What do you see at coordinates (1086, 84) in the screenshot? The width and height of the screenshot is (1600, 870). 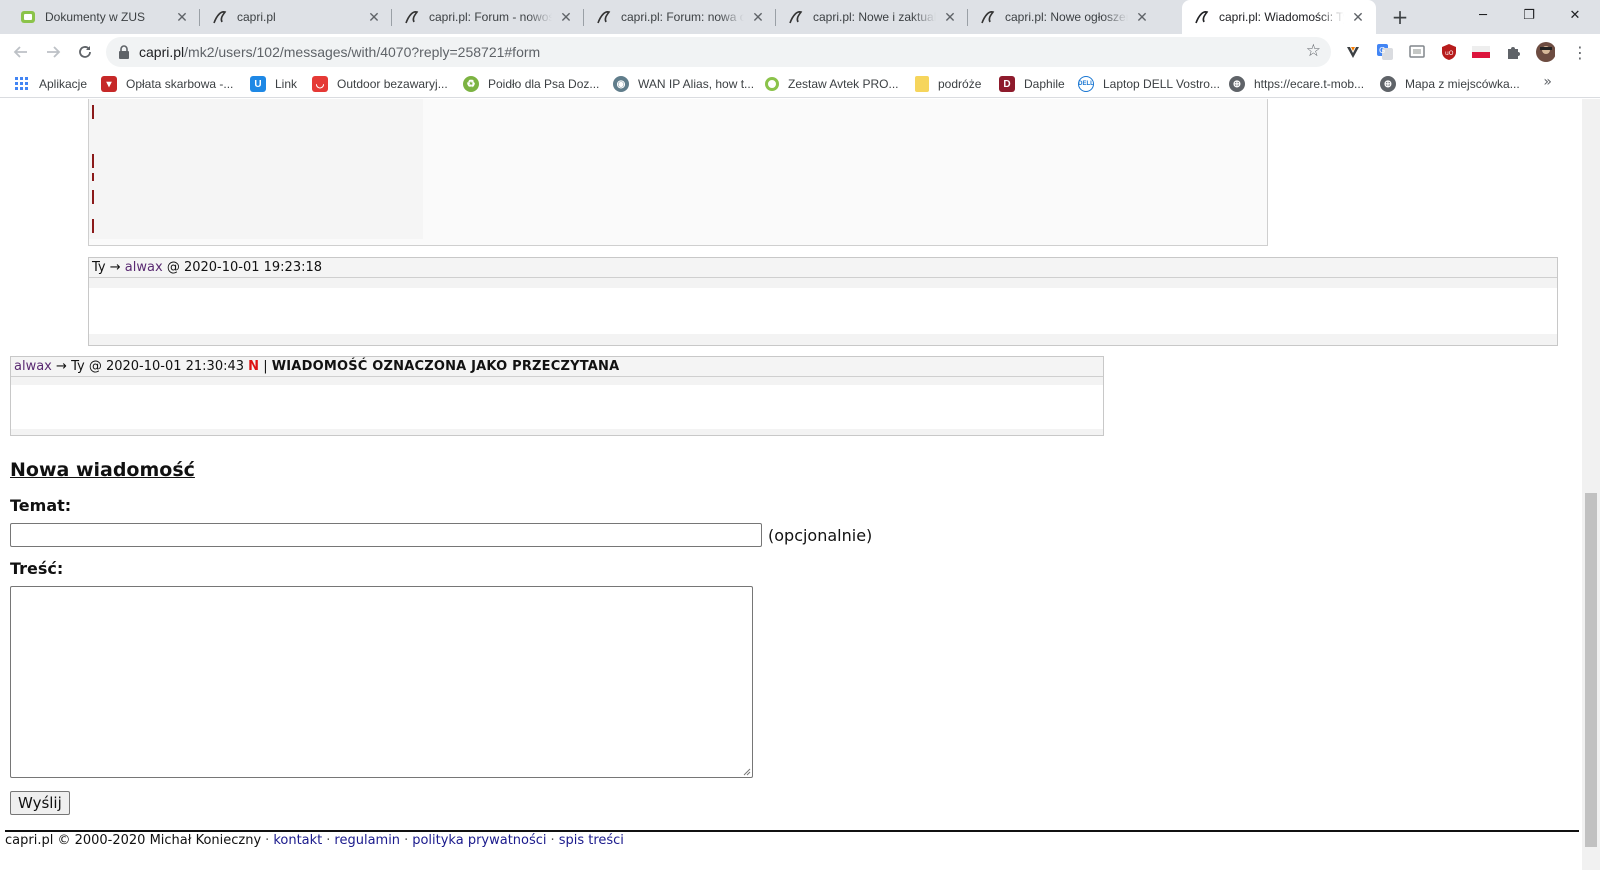 I see `dell-icon: DELL` at bounding box center [1086, 84].